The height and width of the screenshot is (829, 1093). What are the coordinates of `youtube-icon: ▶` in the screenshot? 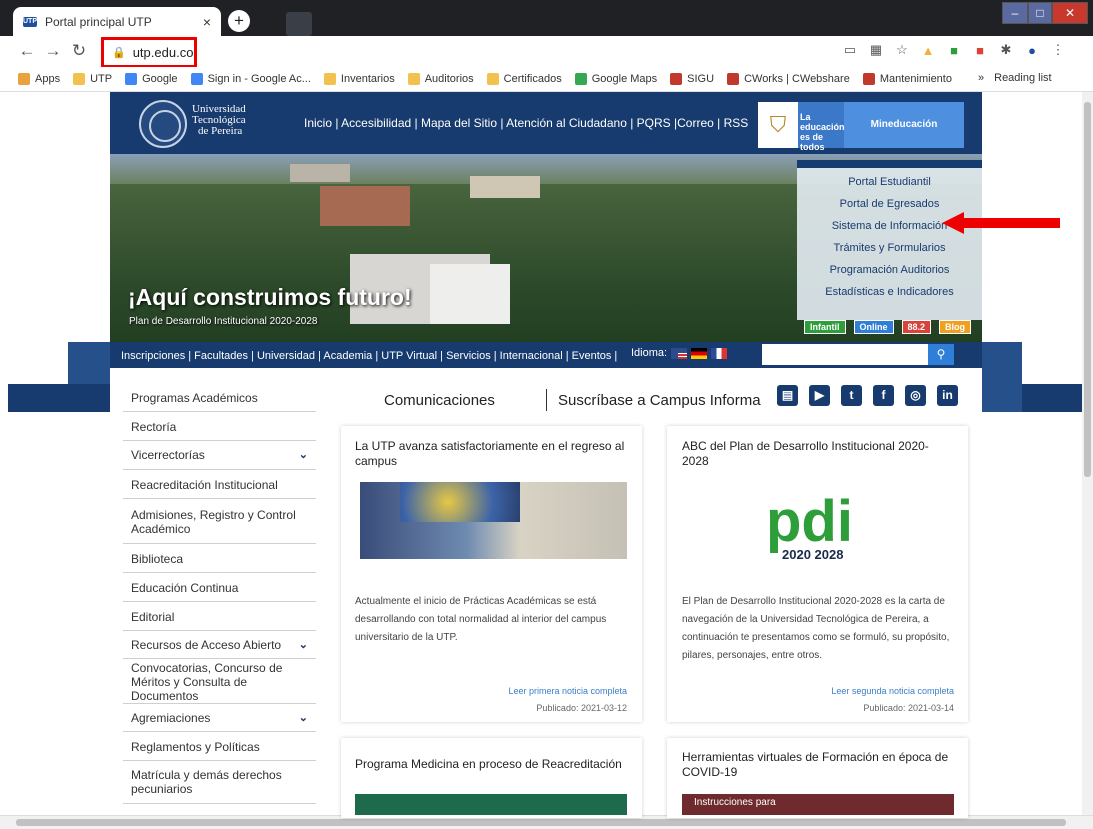 It's located at (819, 395).